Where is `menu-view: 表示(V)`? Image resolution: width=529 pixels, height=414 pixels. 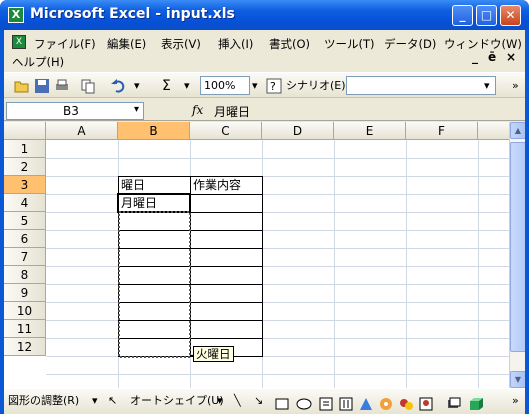
menu-view: 表示(V) is located at coordinates (181, 44).